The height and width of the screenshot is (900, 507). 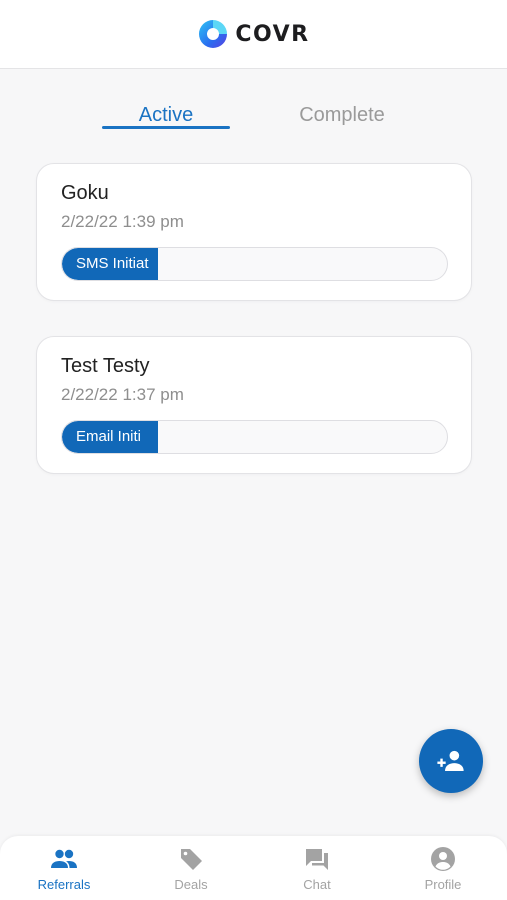 I want to click on progress-status-label: SMS Initiat, so click(x=112, y=263).